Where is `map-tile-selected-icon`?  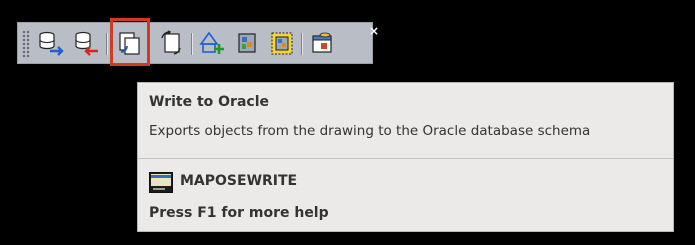
map-tile-selected-icon is located at coordinates (282, 43).